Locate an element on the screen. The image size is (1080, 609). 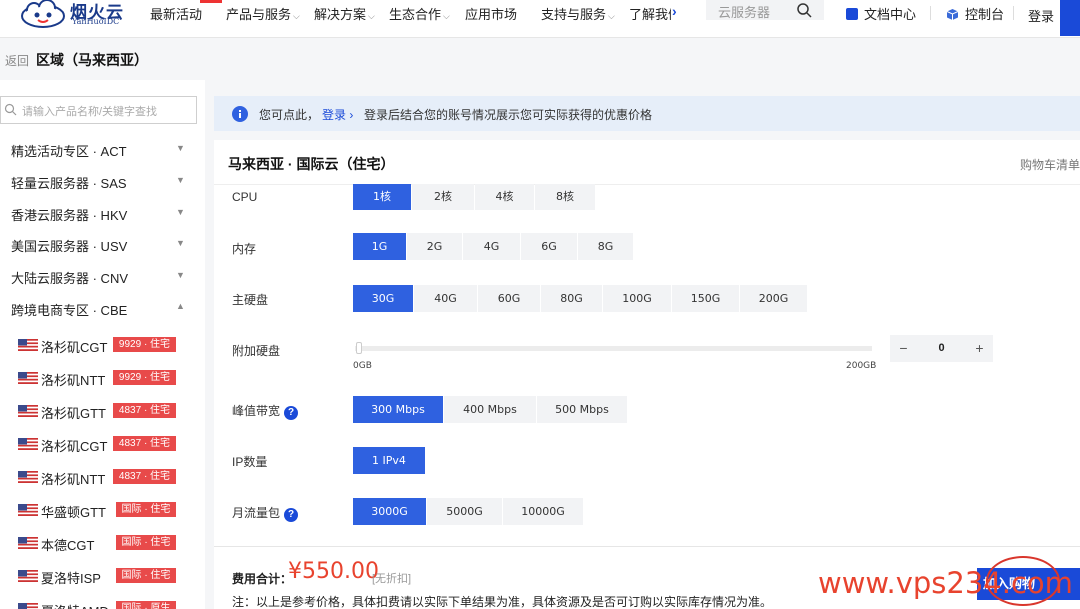
nav-item-products: 产品与服务 ⌵ is located at coordinates (263, 13).